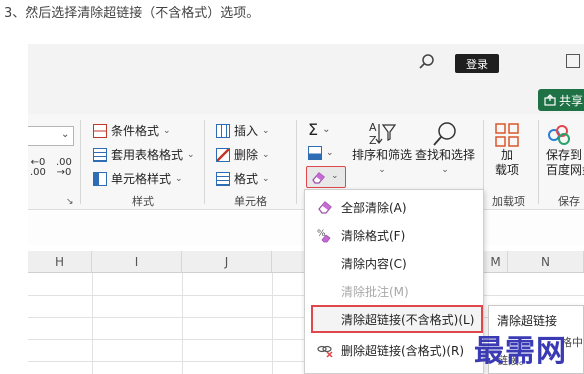 The image size is (584, 374). Describe the element at coordinates (227, 262) in the screenshot. I see `column-header-j: J` at that location.